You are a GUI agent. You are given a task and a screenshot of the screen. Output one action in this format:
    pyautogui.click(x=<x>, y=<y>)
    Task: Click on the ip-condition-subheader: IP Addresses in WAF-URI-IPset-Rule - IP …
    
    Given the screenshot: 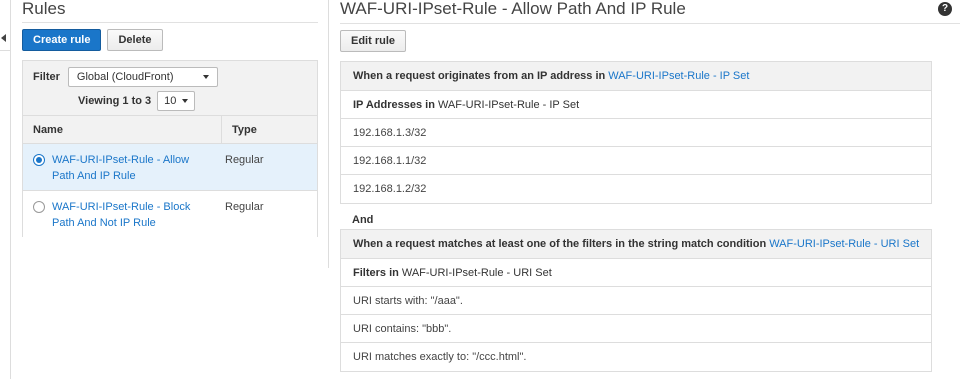 What is the action you would take?
    pyautogui.click(x=636, y=105)
    